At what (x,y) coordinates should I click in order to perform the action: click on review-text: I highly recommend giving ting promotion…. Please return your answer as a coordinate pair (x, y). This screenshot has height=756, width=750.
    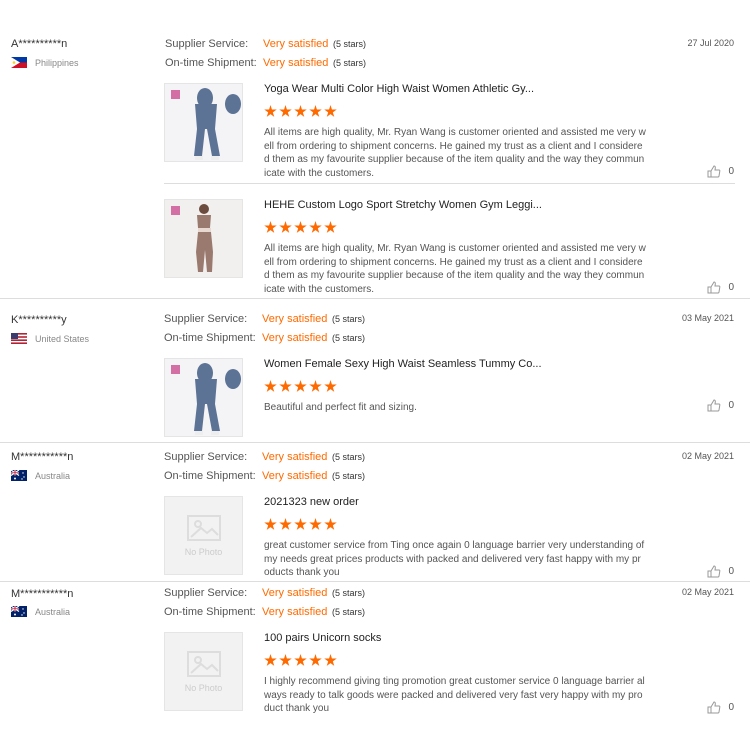
    Looking at the image, I should click on (454, 695).